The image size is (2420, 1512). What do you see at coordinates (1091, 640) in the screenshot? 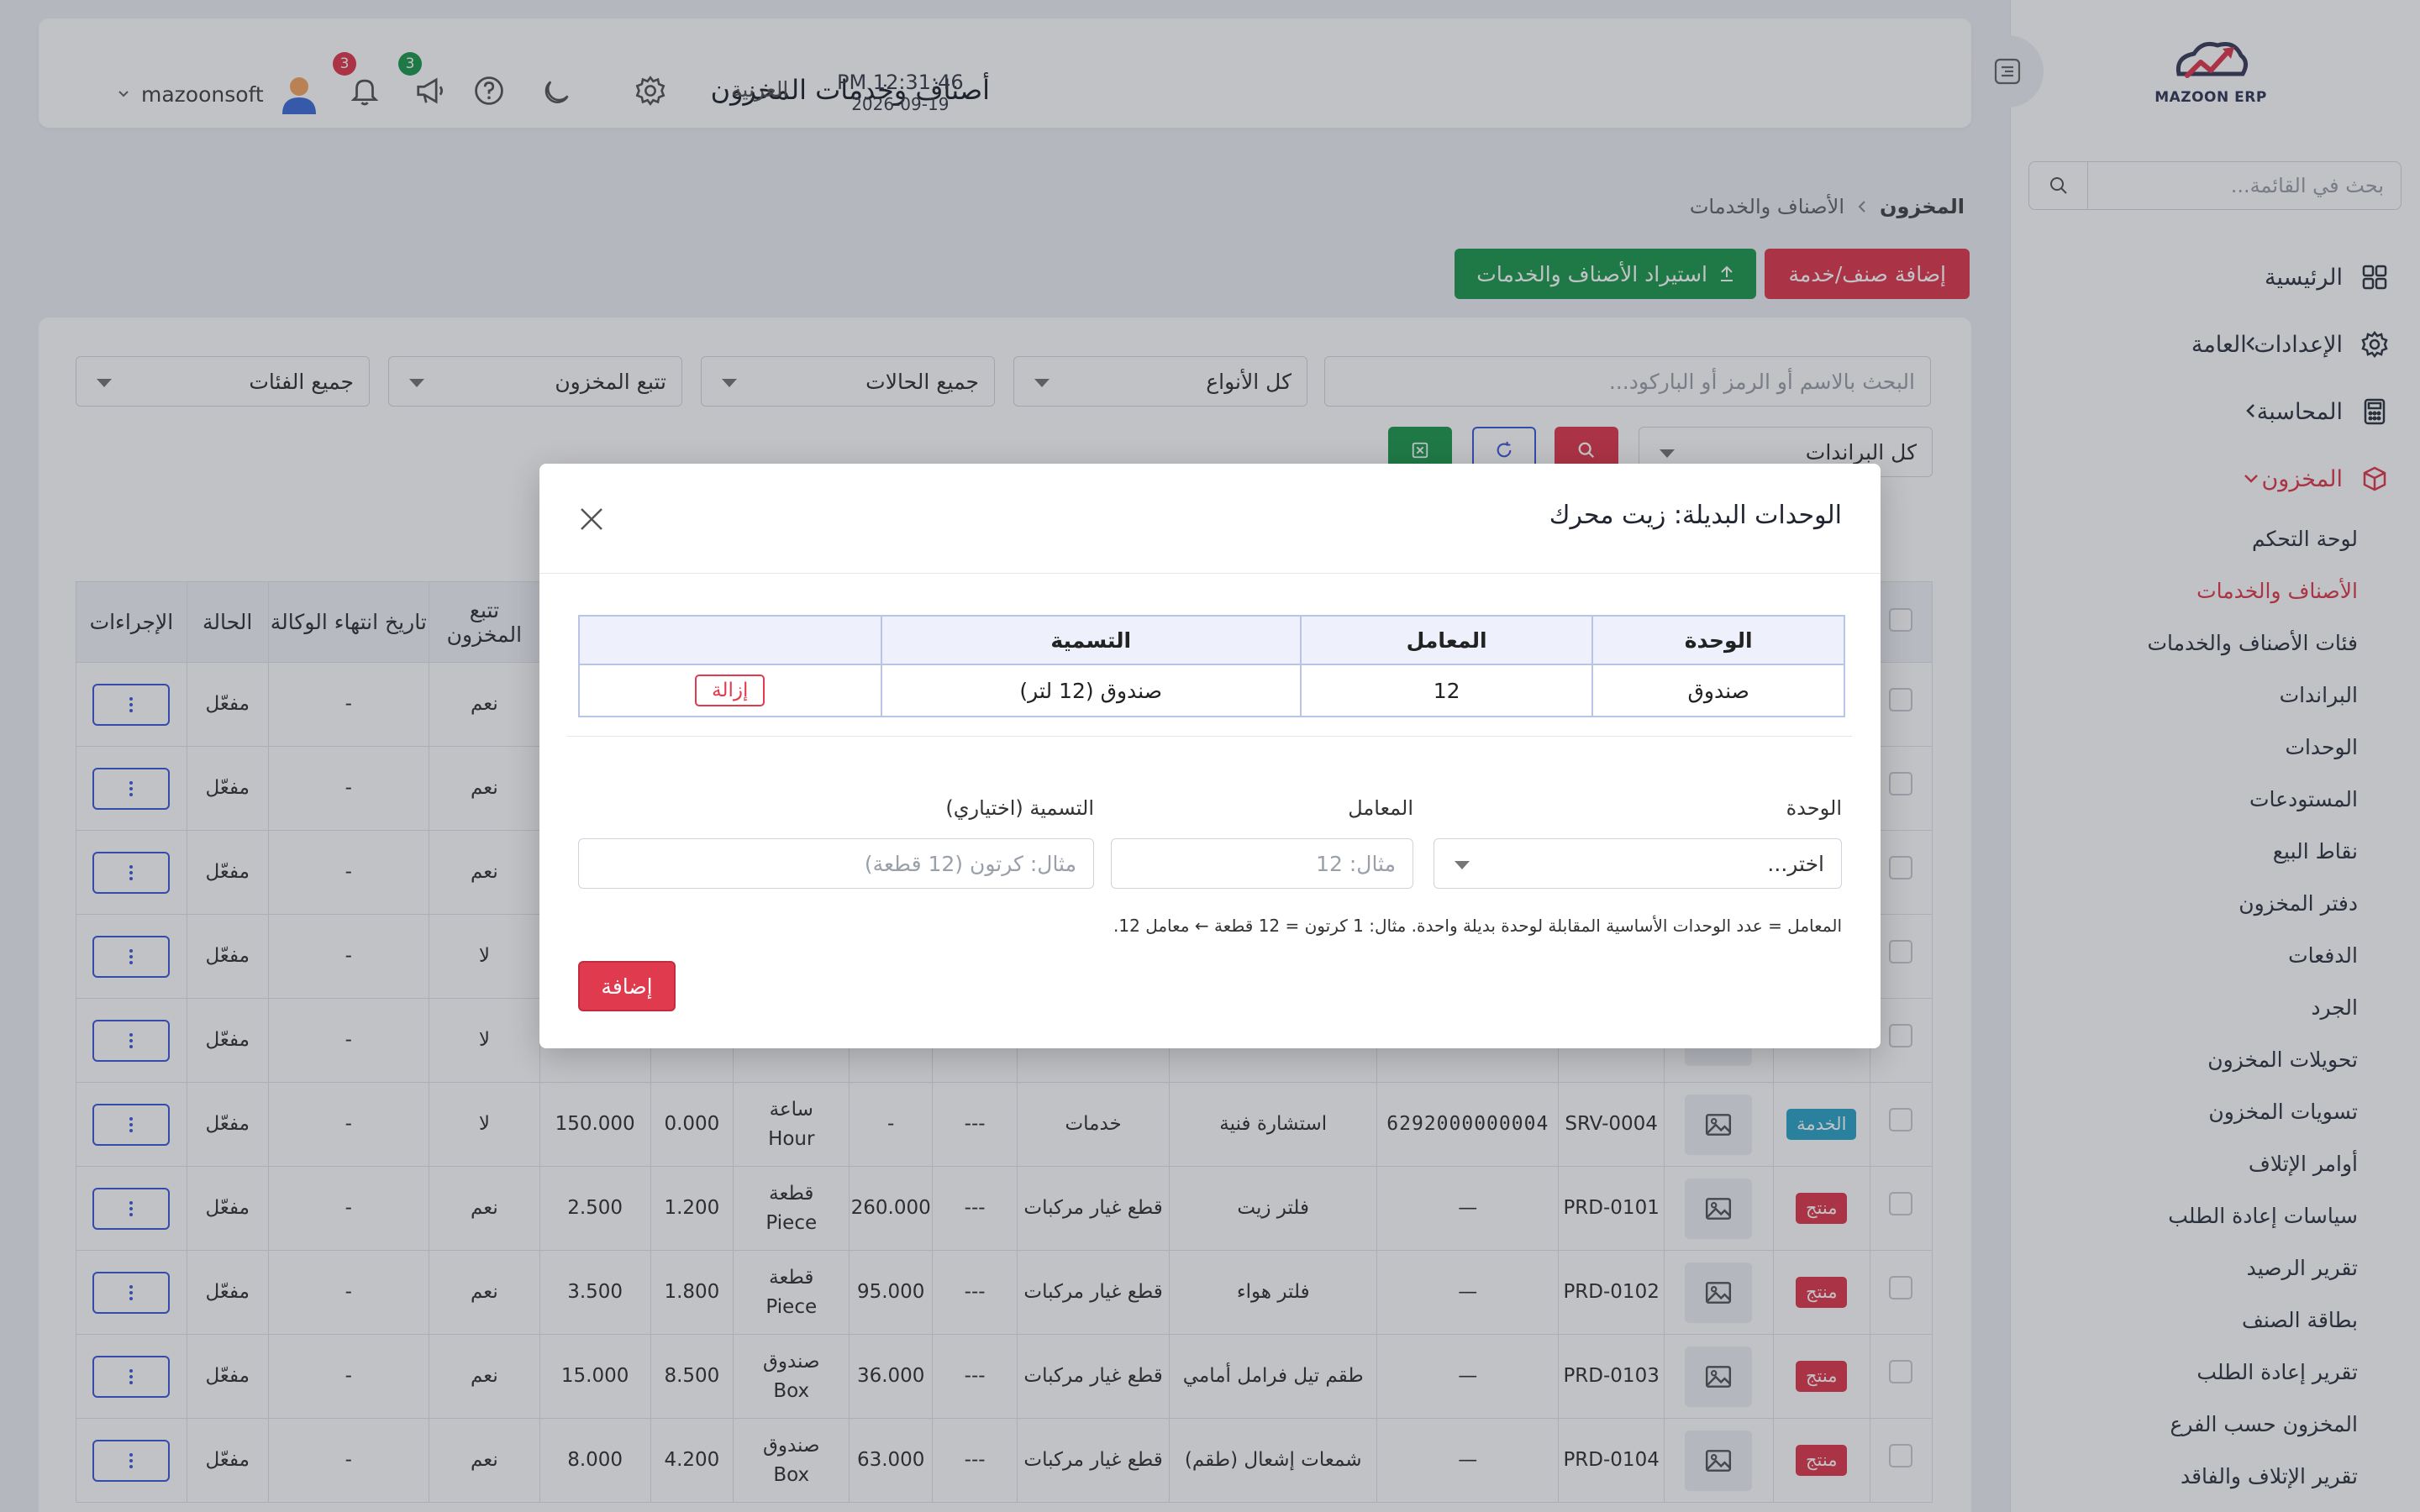
I see `col-label: التسمية` at bounding box center [1091, 640].